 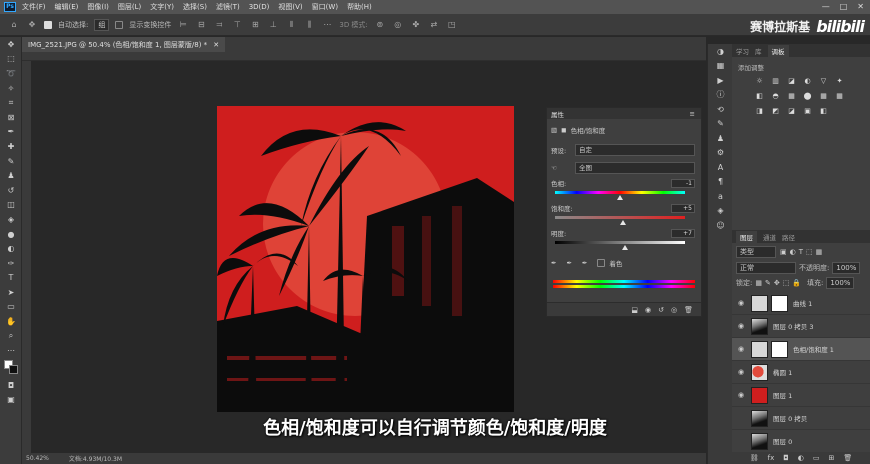 What do you see at coordinates (291, 25) in the screenshot?
I see `distribute-icon: ⫴` at bounding box center [291, 25].